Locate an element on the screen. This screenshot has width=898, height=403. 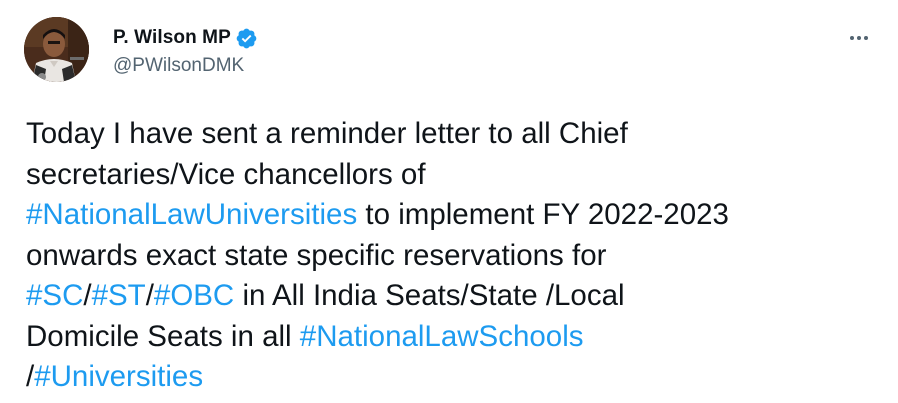
tweet-text-segment: to implement FY 2022-2023 is located at coordinates (543, 214).